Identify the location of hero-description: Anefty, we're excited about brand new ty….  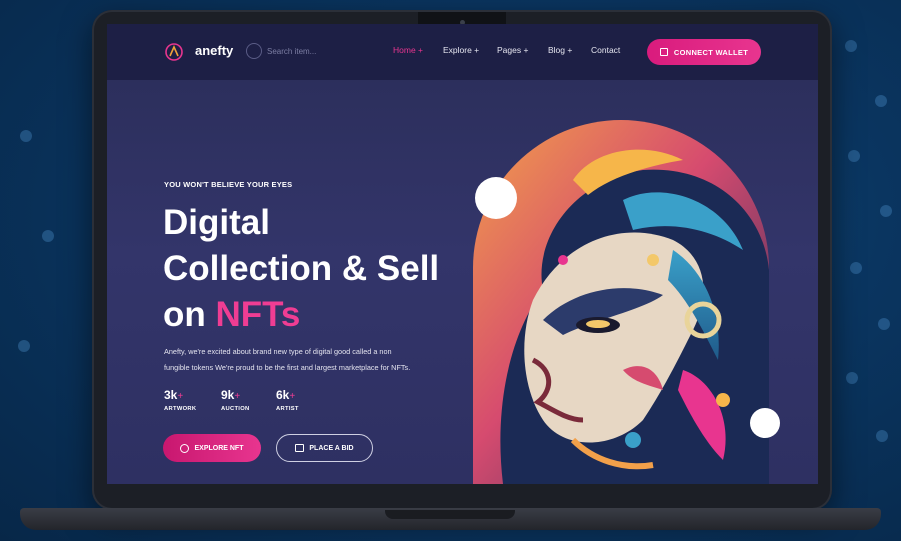
(319, 360).